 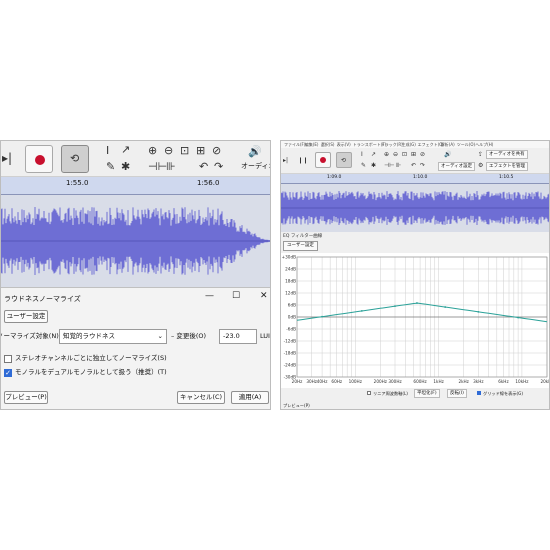 What do you see at coordinates (209, 296) in the screenshot?
I see `minimize-icon: —` at bounding box center [209, 296].